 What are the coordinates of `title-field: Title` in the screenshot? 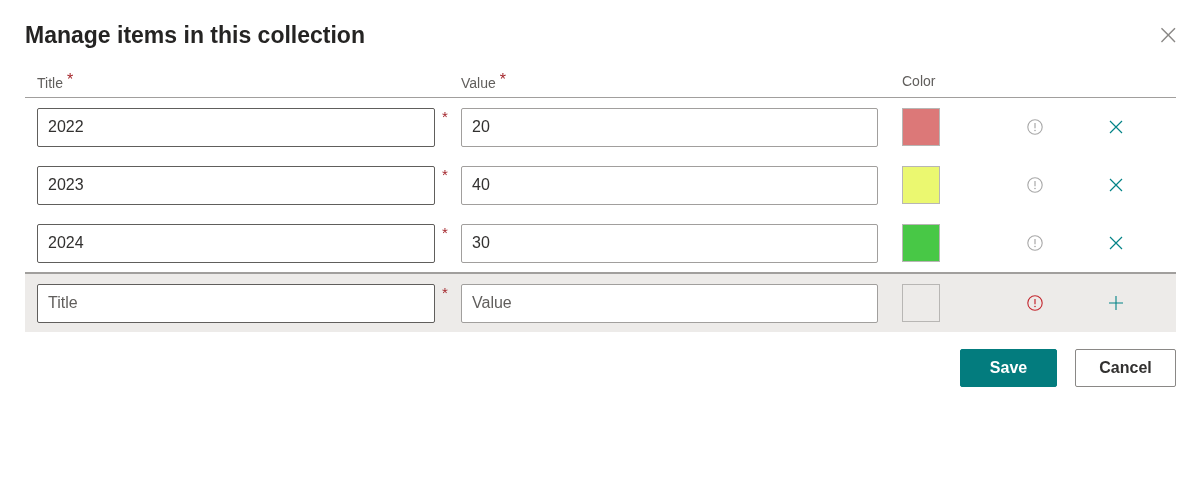 It's located at (236, 303).